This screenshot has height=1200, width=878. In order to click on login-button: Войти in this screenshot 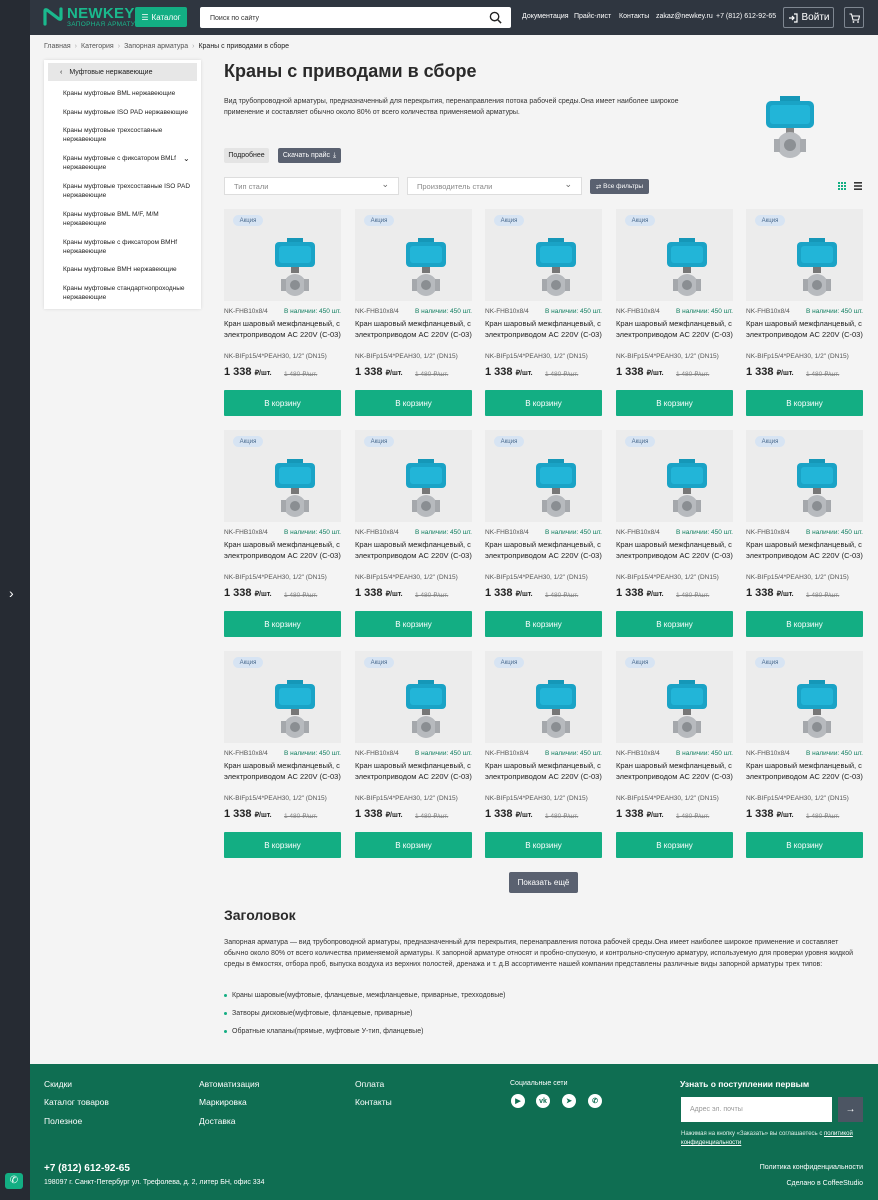, I will do `click(808, 17)`.